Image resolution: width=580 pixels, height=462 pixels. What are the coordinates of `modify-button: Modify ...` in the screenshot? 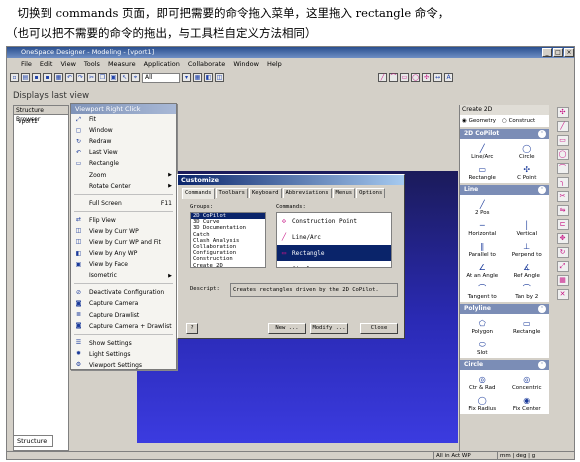 It's located at (329, 328).